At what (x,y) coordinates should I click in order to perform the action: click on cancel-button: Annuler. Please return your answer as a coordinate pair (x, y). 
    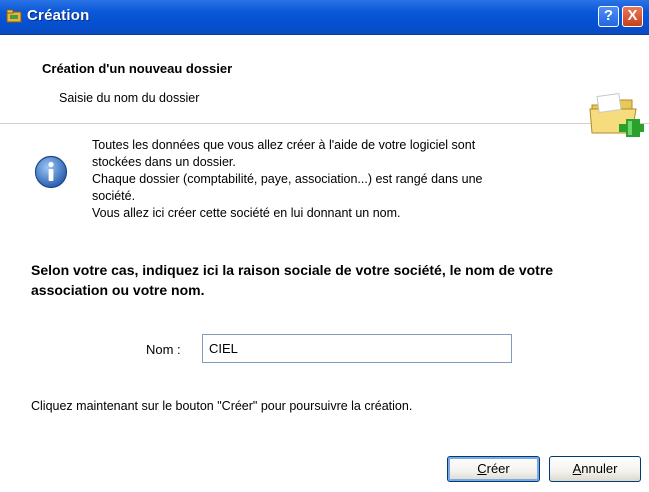
    Looking at the image, I should click on (595, 469).